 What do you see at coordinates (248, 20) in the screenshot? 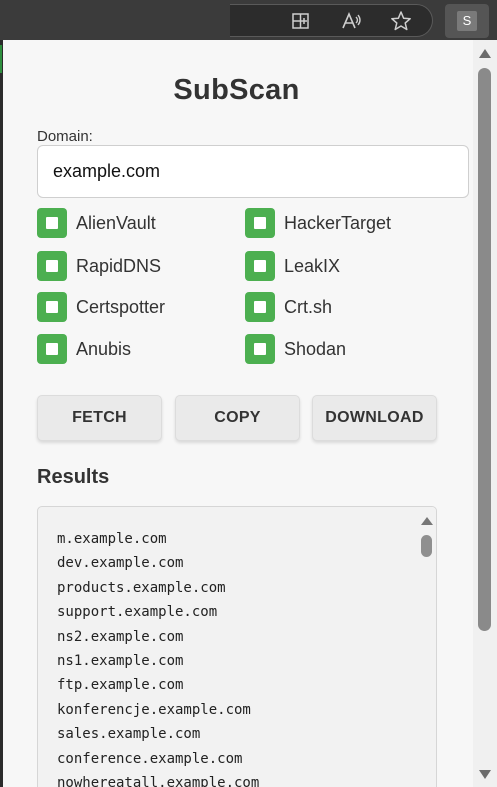
I see `browser-toolbar: S` at bounding box center [248, 20].